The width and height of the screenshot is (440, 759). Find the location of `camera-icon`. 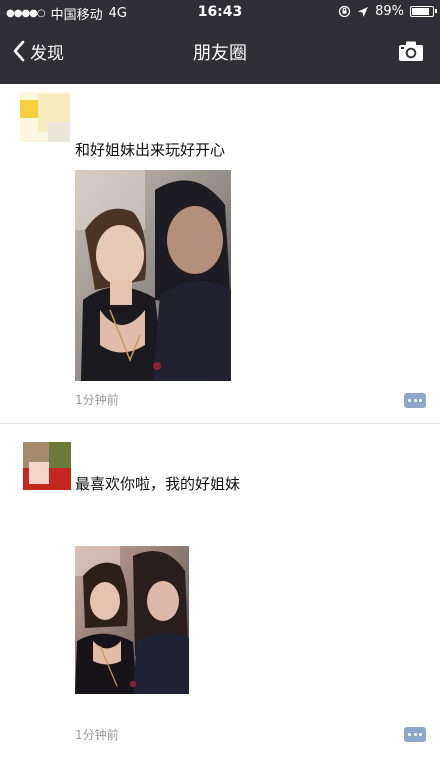

camera-icon is located at coordinates (411, 51).